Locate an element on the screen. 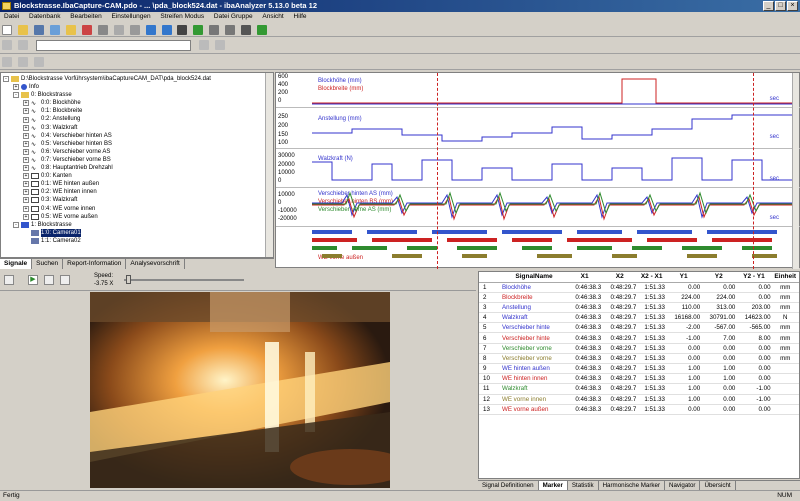 The height and width of the screenshot is (501, 800). tree-item: + ∿ 0:7: Verschieber vorne BS is located at coordinates (138, 160).